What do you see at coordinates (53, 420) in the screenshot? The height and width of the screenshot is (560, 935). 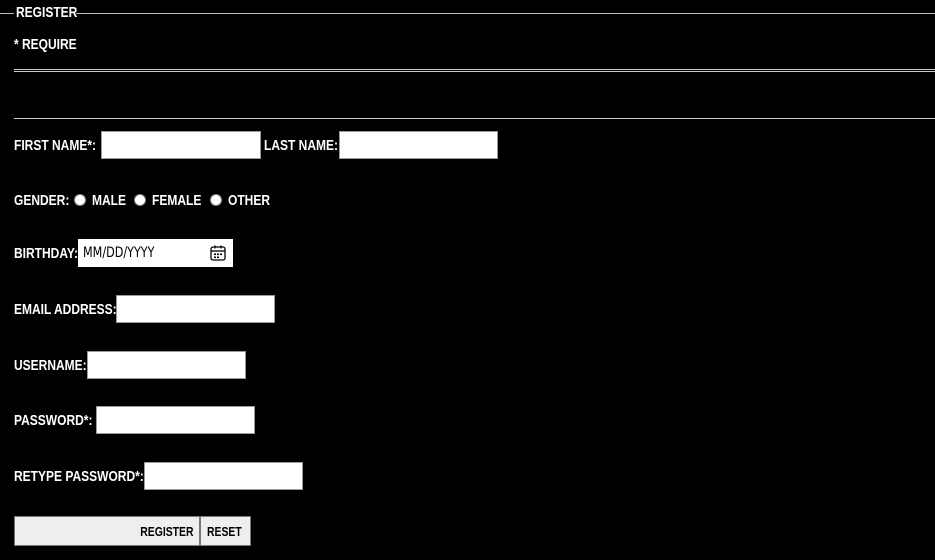 I see `password-label: PASSWORD*:` at bounding box center [53, 420].